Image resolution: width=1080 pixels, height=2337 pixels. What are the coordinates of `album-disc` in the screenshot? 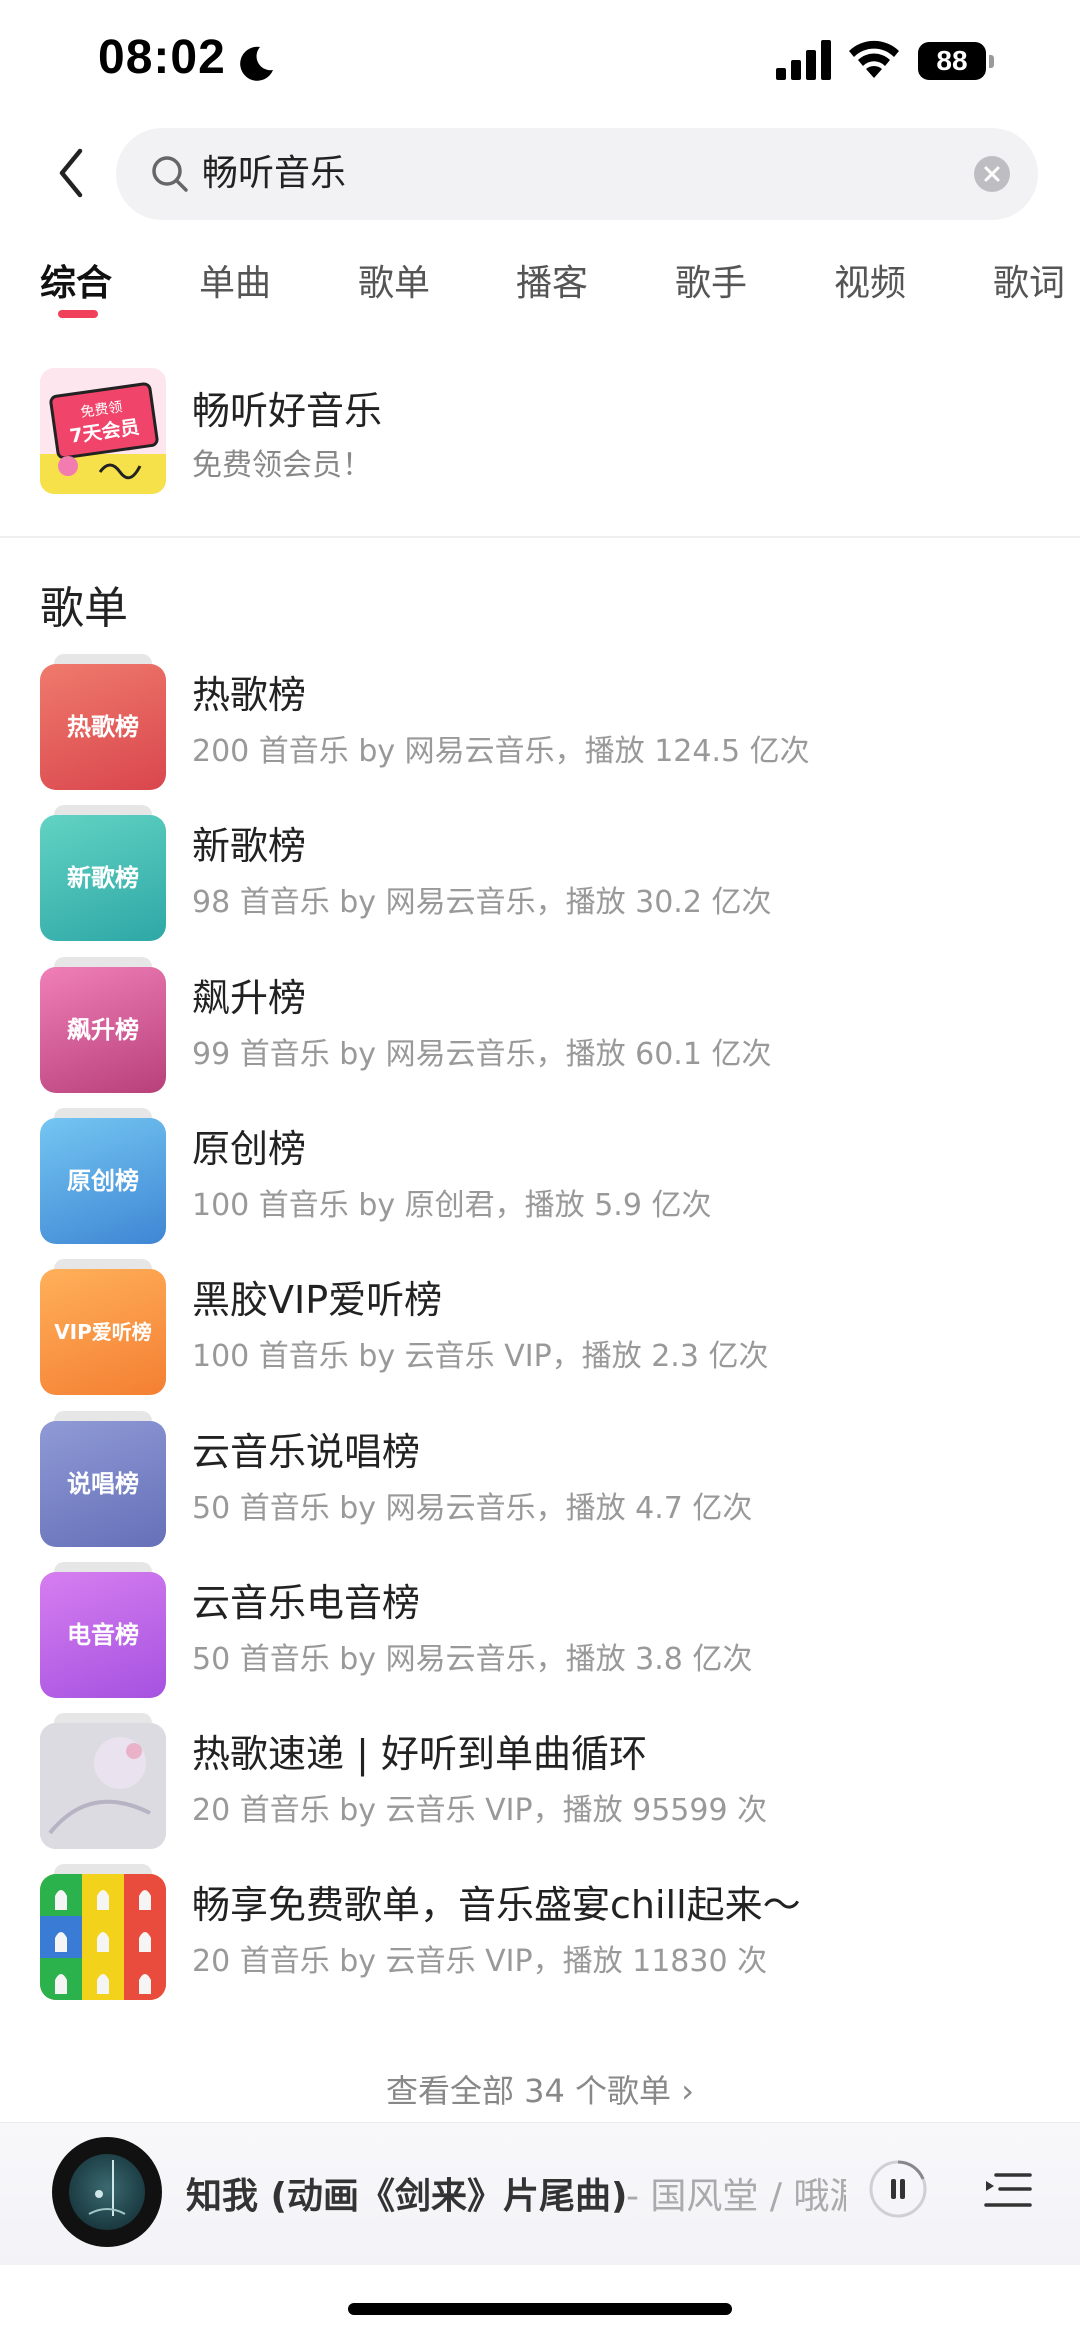 It's located at (107, 2192).